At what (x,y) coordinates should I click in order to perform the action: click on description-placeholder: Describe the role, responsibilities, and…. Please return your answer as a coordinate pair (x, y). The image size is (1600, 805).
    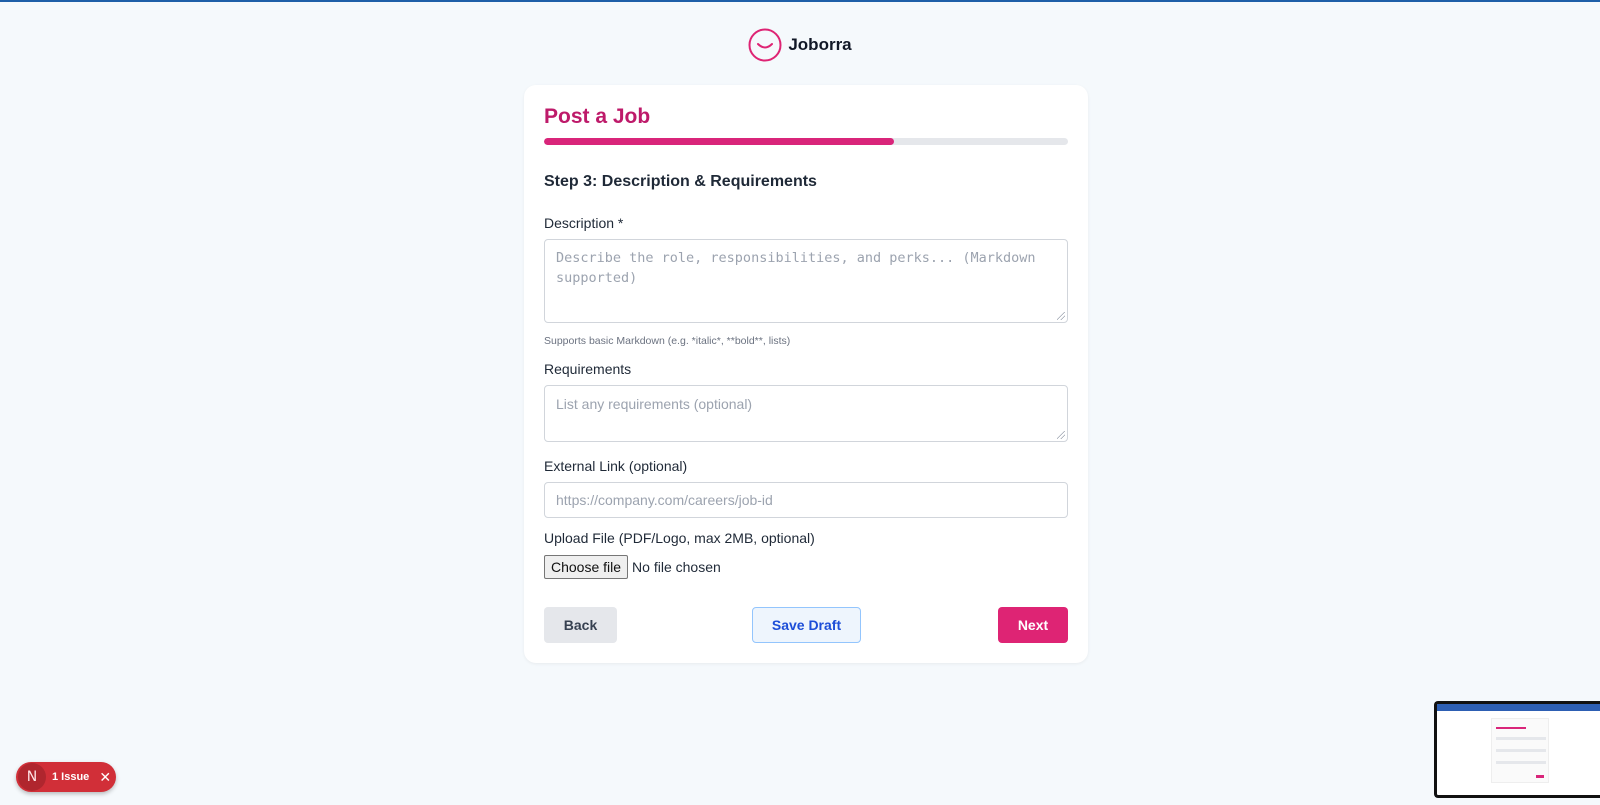
    Looking at the image, I should click on (796, 268).